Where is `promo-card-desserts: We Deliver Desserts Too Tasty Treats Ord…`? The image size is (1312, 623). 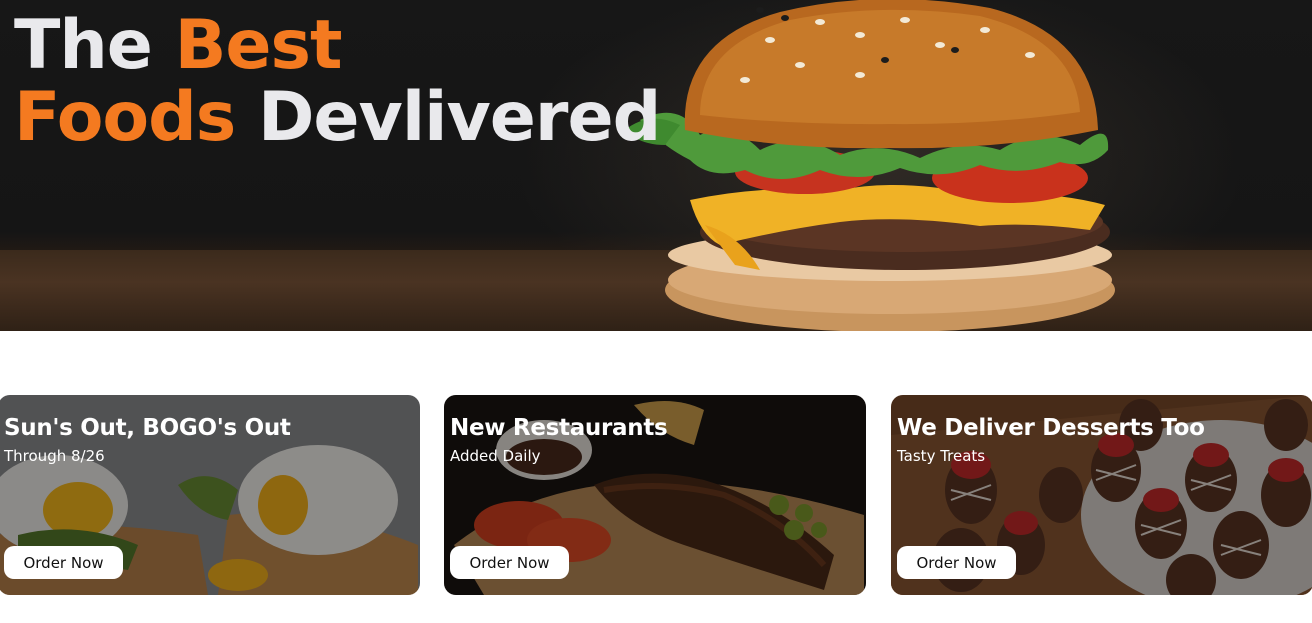 promo-card-desserts: We Deliver Desserts Too Tasty Treats Ord… is located at coordinates (1101, 495).